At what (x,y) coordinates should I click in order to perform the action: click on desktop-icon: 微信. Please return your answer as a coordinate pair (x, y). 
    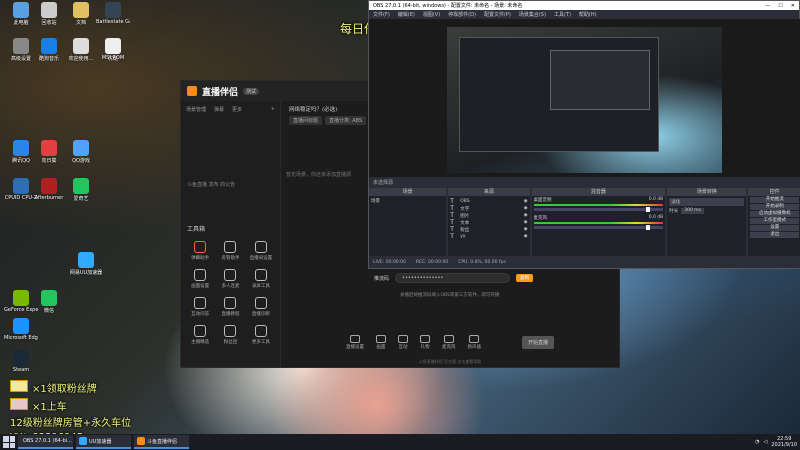
    Looking at the image, I should click on (49, 302).